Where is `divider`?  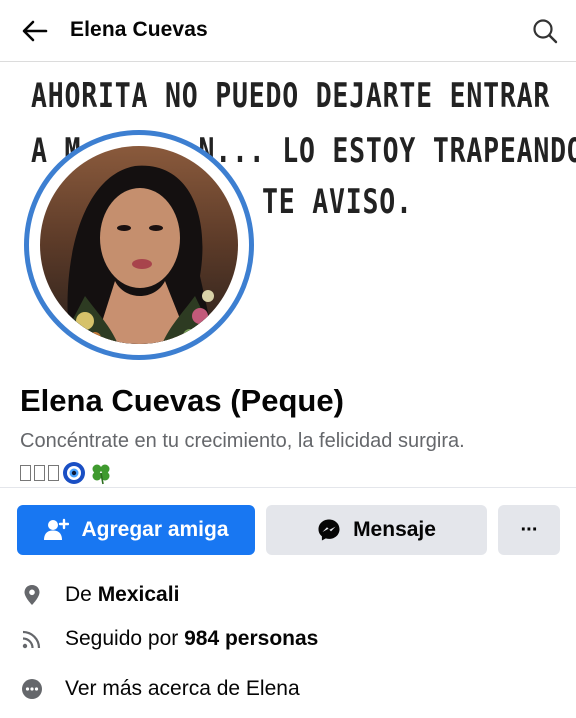 divider is located at coordinates (288, 487).